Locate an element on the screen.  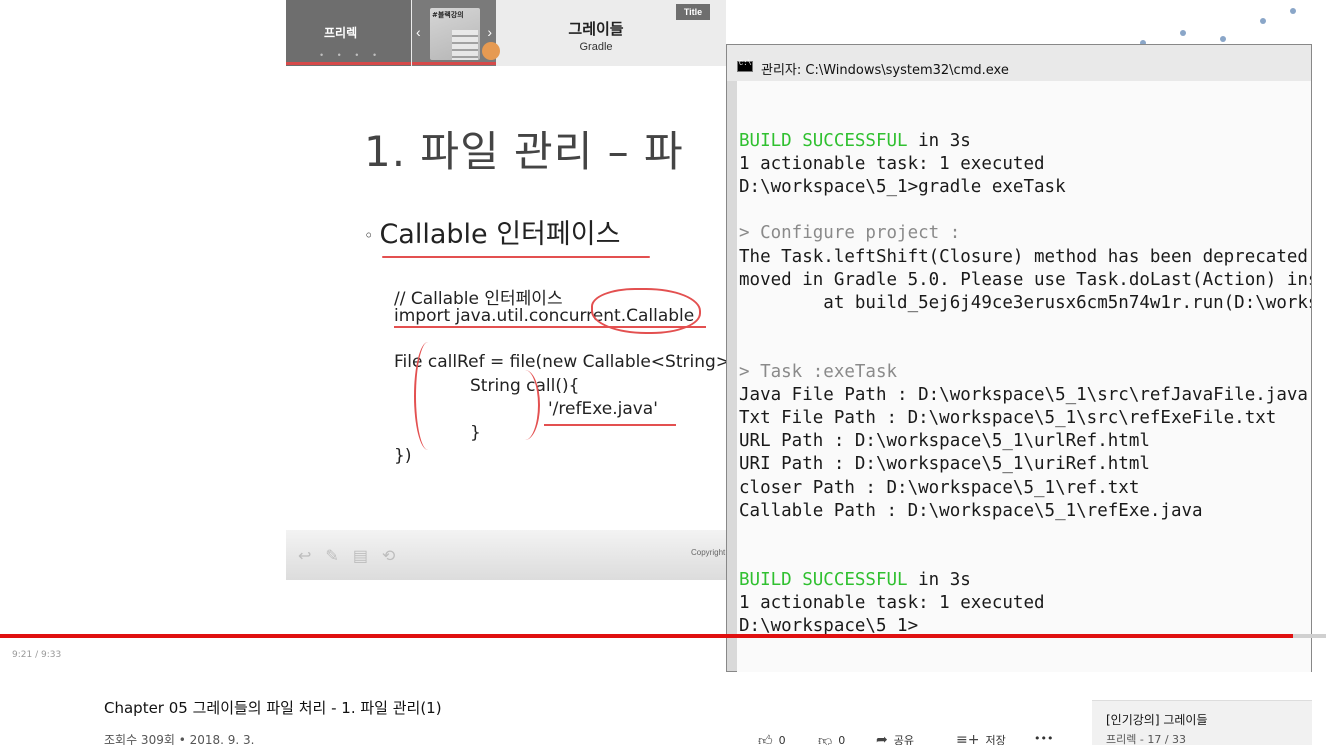
book-cover-tab: ‹ #블랙강의 › is located at coordinates (456, 33).